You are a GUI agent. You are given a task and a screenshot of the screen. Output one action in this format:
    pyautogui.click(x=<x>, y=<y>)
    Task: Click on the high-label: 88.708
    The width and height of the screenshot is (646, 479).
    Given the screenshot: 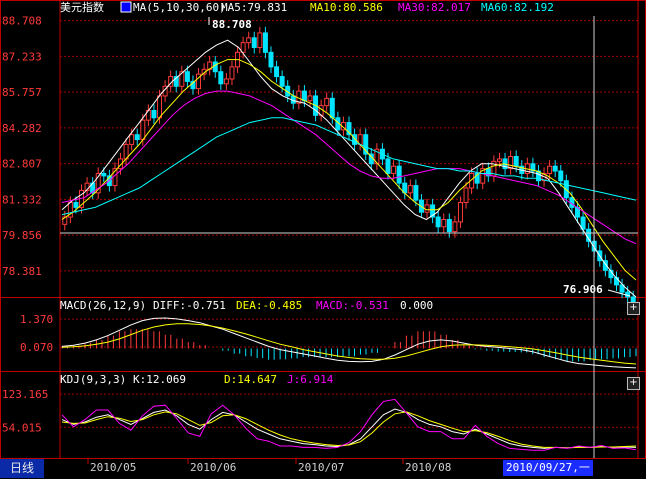 What is the action you would take?
    pyautogui.click(x=232, y=24)
    